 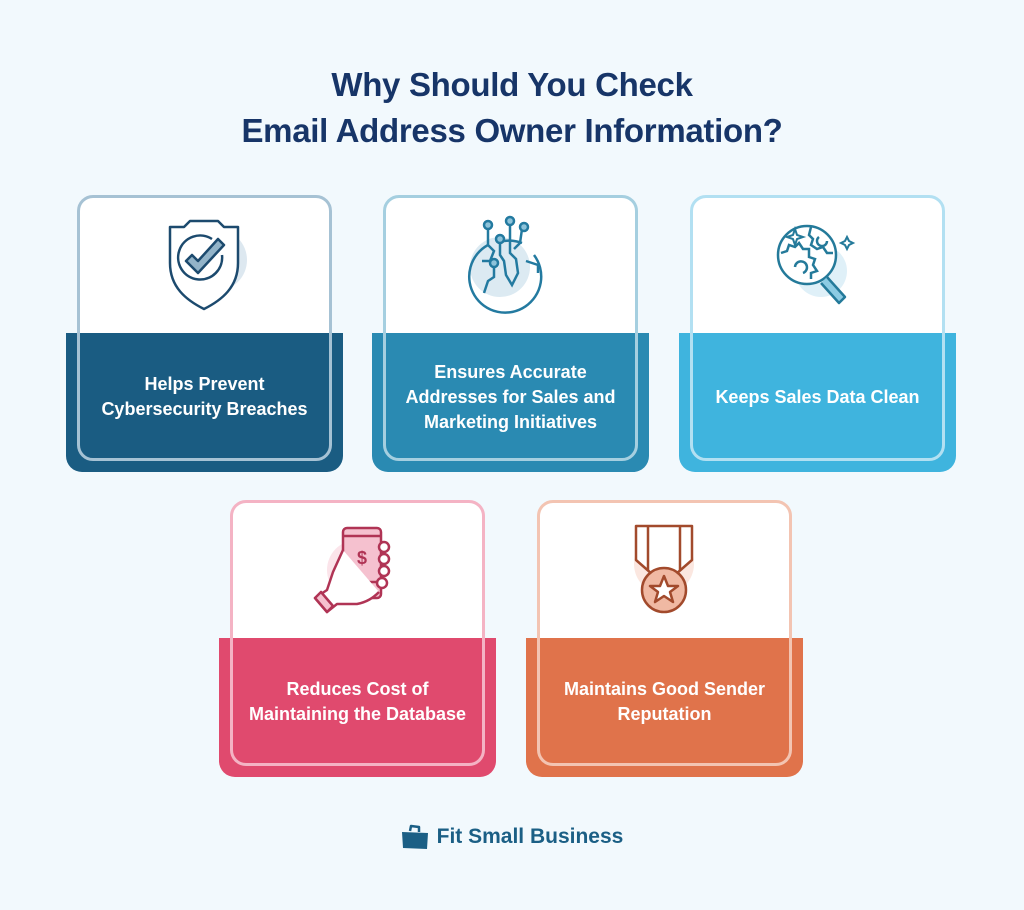 I want to click on magnifier-gears-icon, so click(x=816, y=264).